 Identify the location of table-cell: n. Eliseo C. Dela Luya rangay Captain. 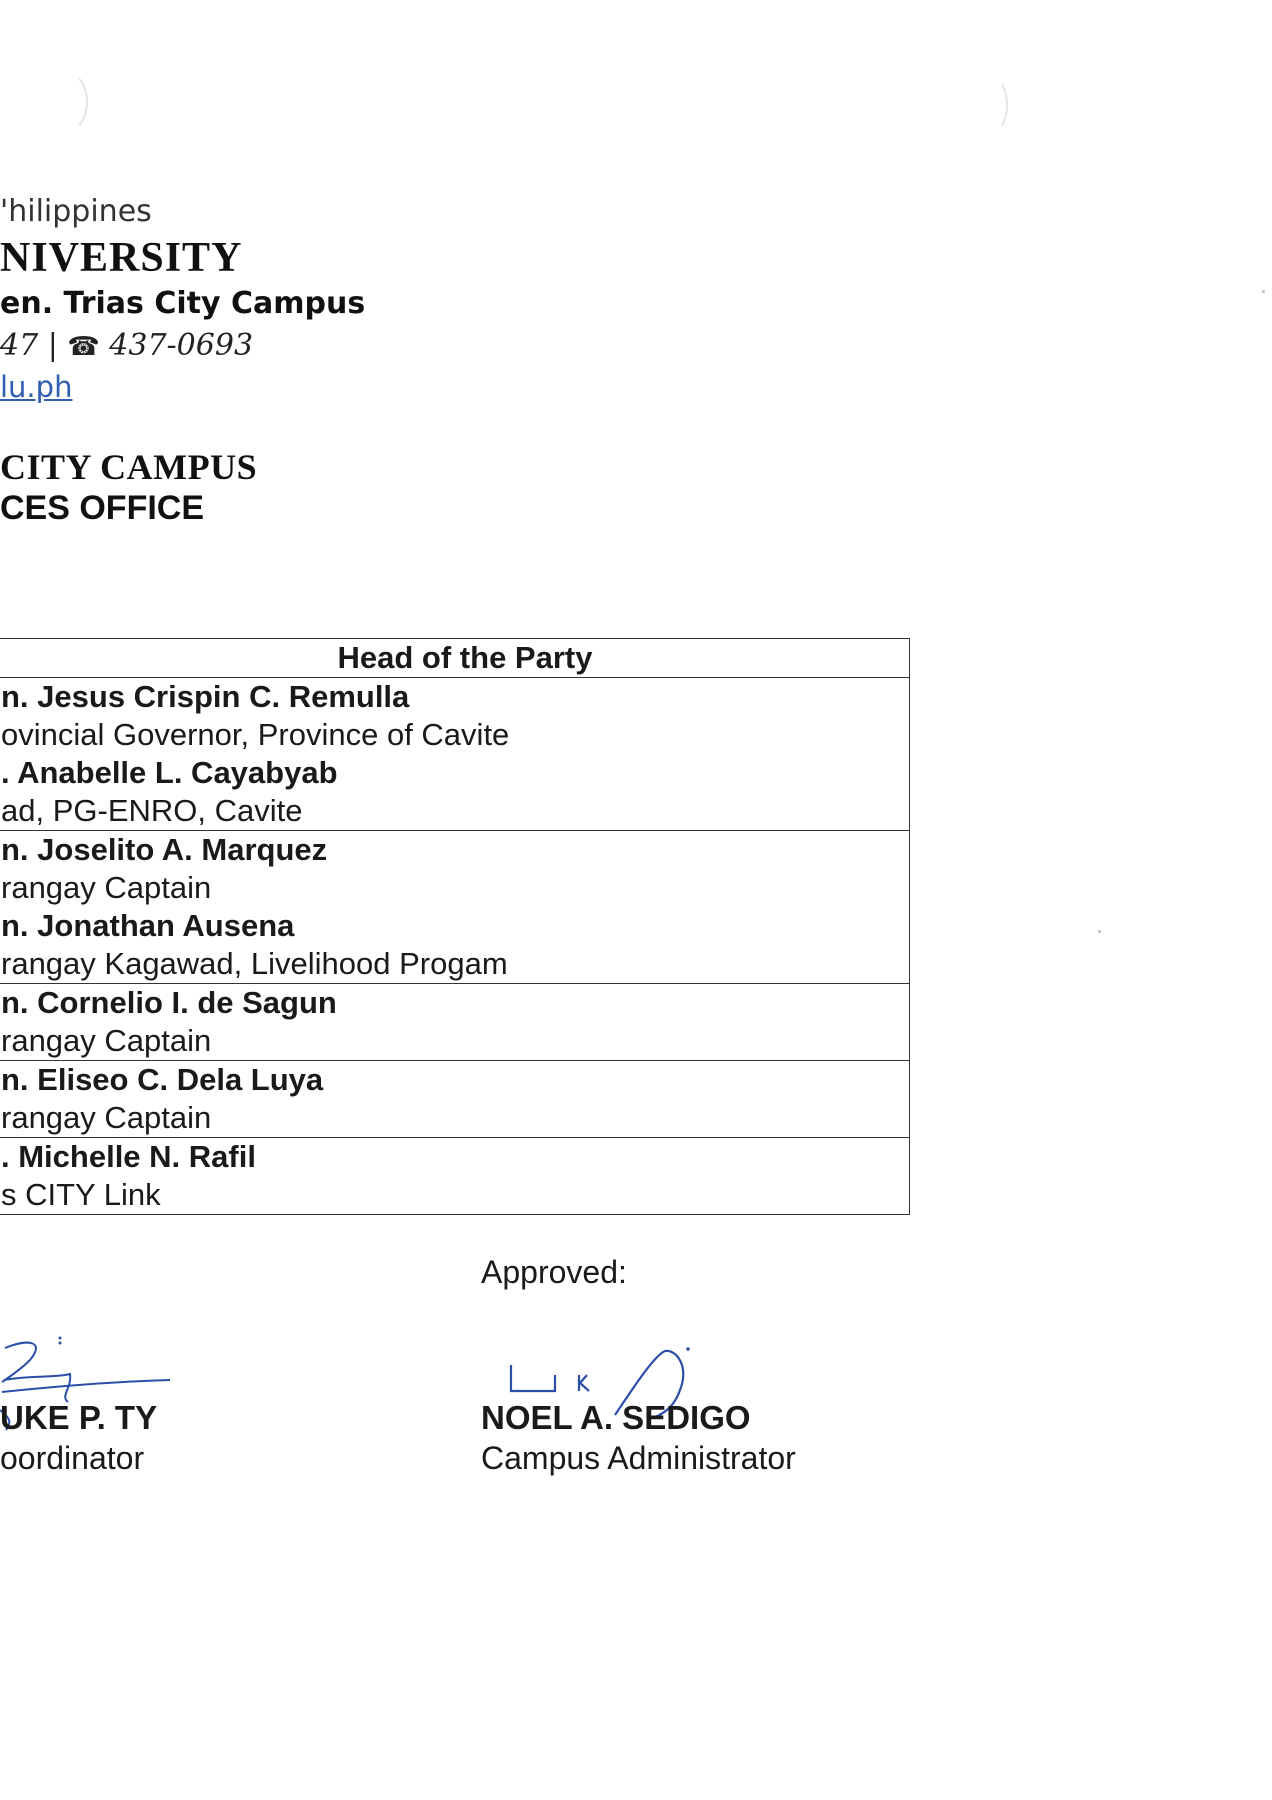
(455, 1099).